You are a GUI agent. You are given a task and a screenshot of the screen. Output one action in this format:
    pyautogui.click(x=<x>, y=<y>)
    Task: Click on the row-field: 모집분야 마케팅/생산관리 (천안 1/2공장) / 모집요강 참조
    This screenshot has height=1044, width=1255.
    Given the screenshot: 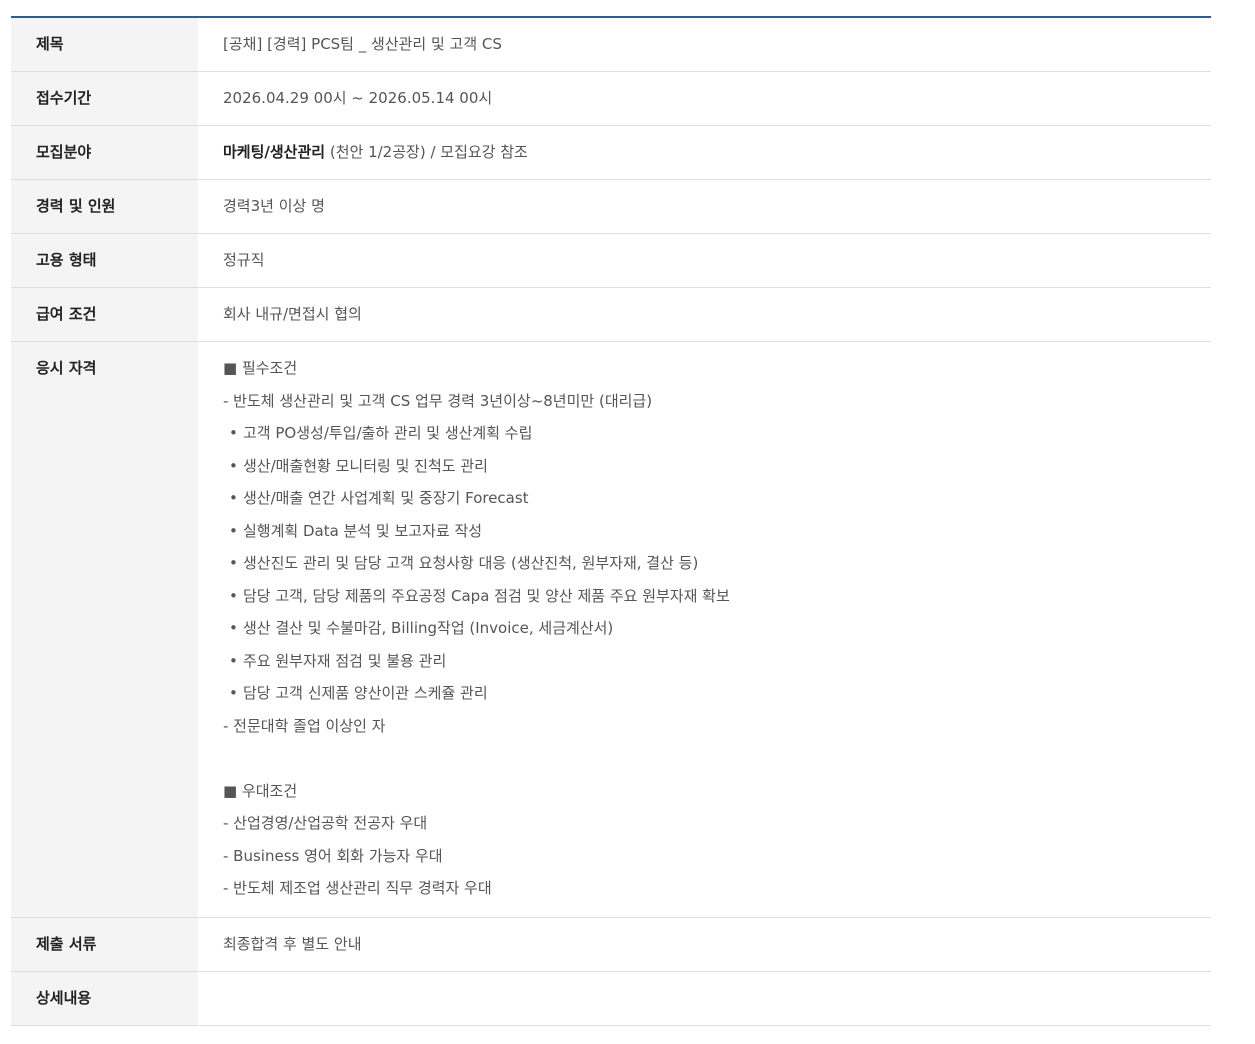 What is the action you would take?
    pyautogui.click(x=611, y=153)
    